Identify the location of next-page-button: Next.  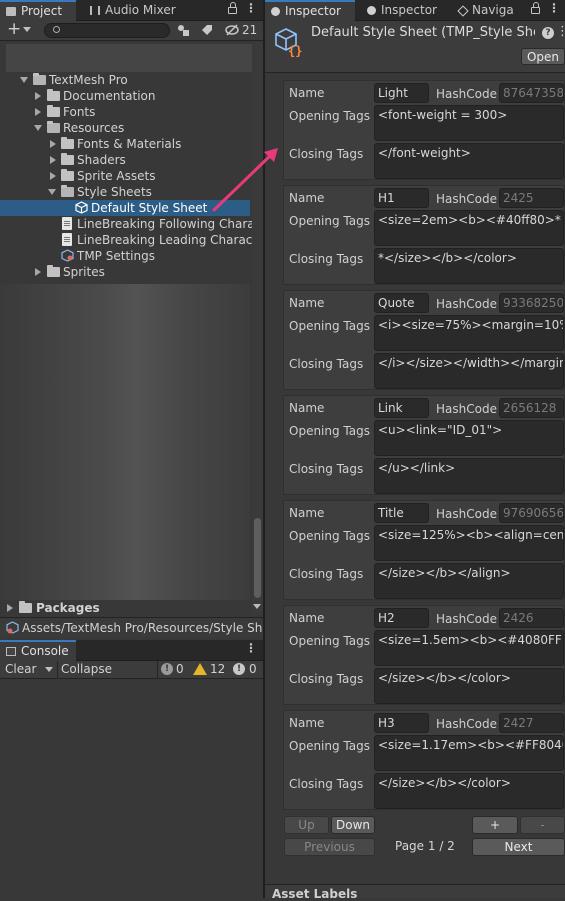
(518, 847).